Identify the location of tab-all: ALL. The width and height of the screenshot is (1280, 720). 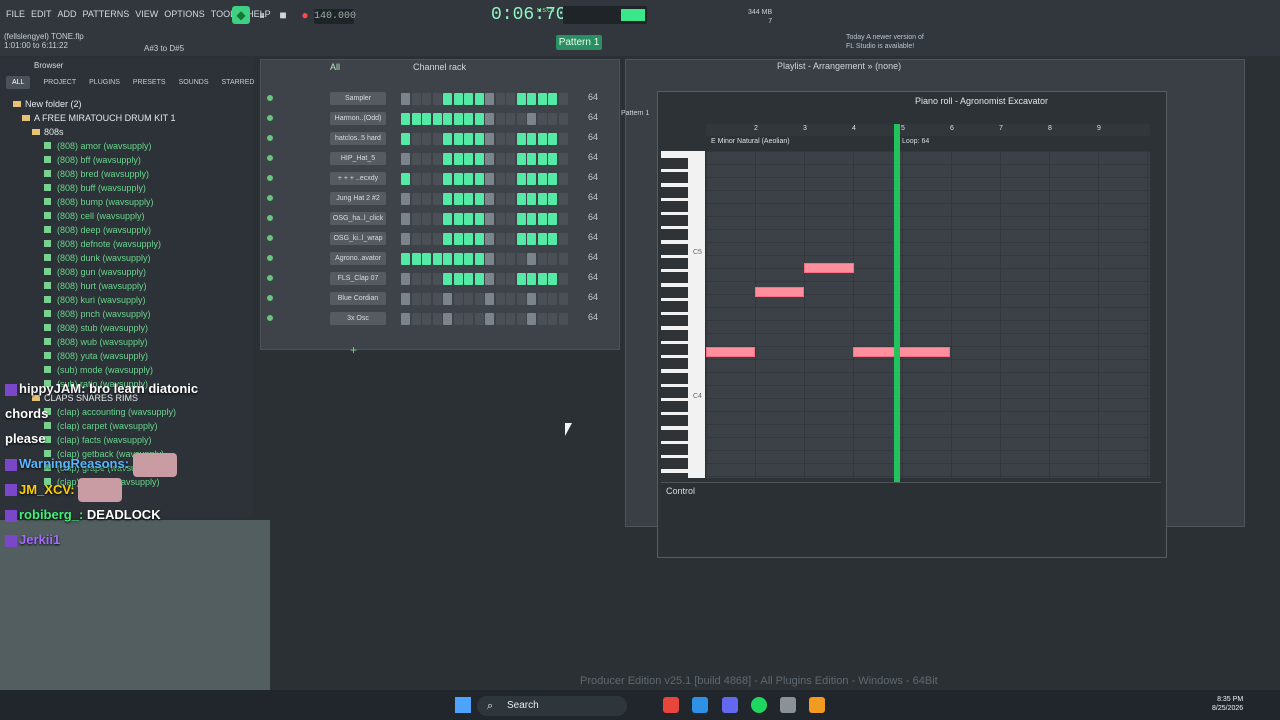
(18, 82).